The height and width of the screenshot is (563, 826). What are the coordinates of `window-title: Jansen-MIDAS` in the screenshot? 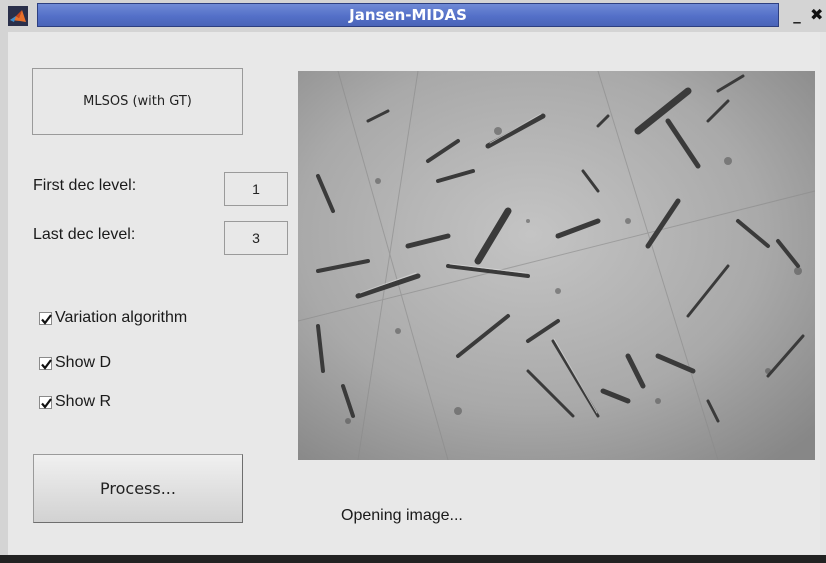 It's located at (408, 15).